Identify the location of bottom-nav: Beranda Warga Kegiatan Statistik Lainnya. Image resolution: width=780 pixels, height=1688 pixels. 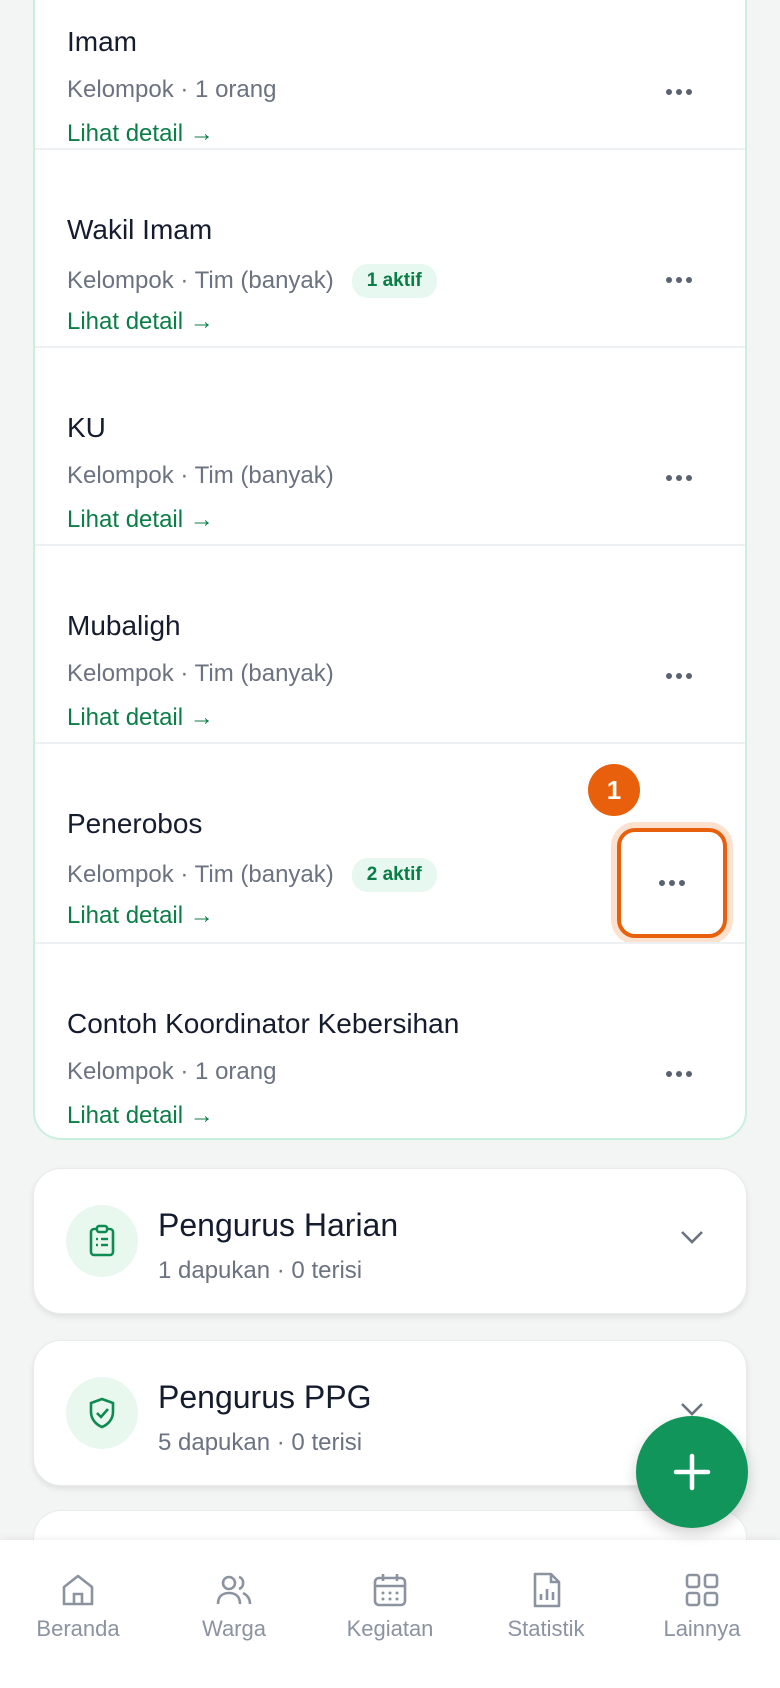
(390, 1614).